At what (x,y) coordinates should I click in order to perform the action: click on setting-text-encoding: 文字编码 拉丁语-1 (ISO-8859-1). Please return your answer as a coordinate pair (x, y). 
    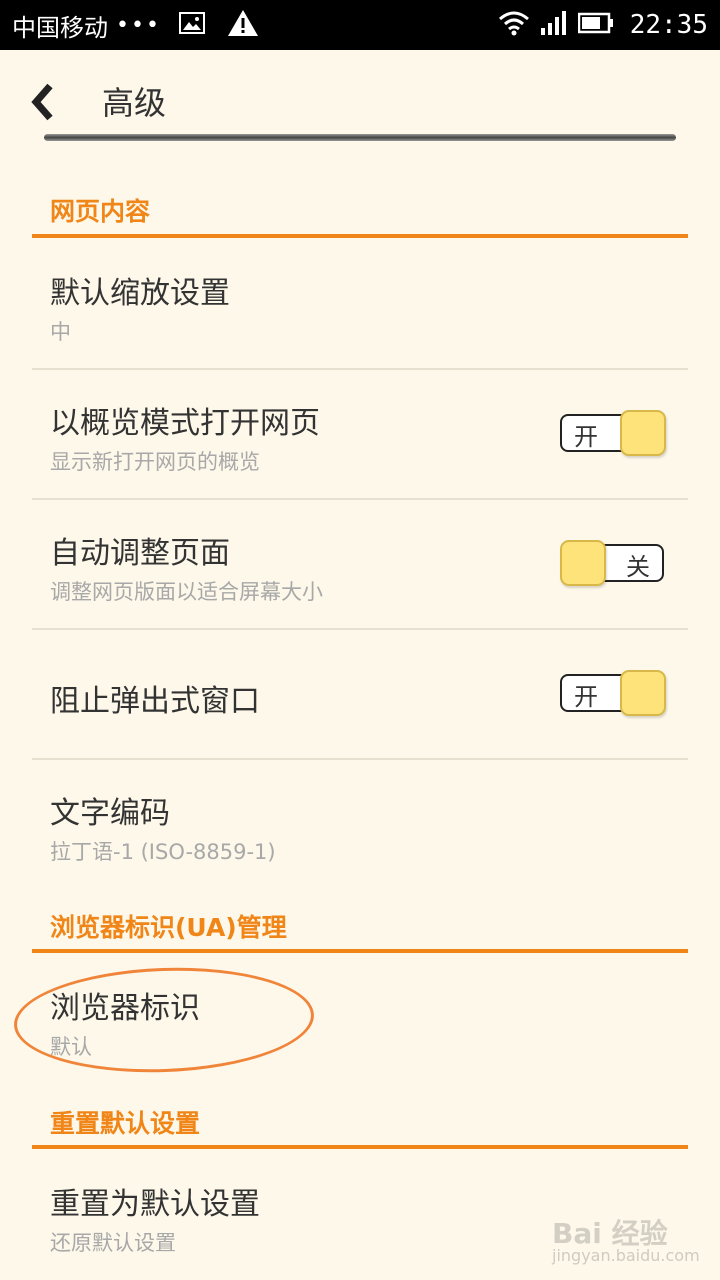
    Looking at the image, I should click on (360, 820).